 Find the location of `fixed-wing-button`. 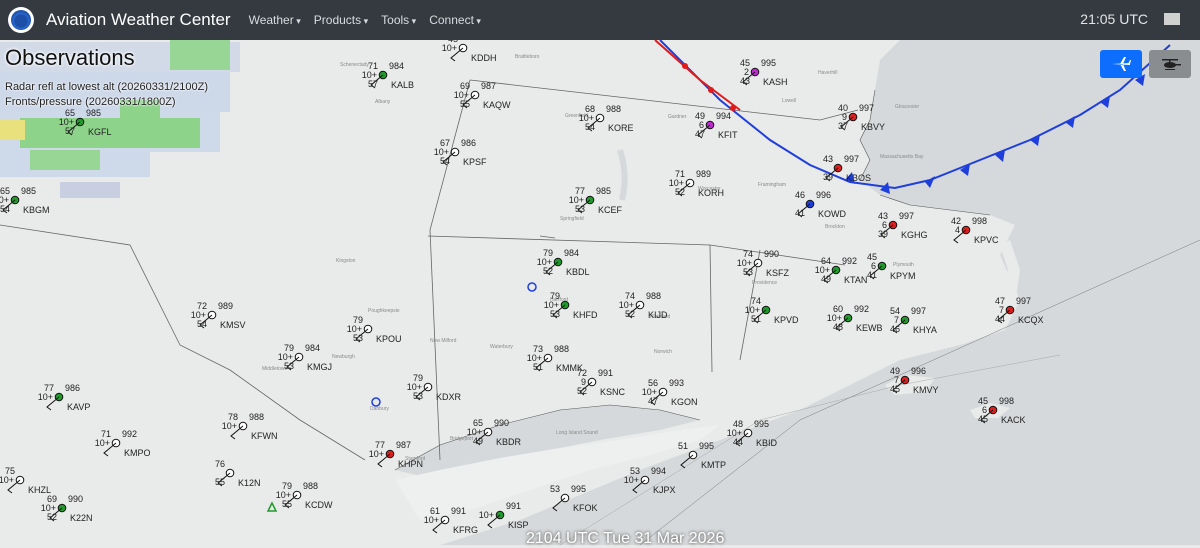

fixed-wing-button is located at coordinates (1121, 64).